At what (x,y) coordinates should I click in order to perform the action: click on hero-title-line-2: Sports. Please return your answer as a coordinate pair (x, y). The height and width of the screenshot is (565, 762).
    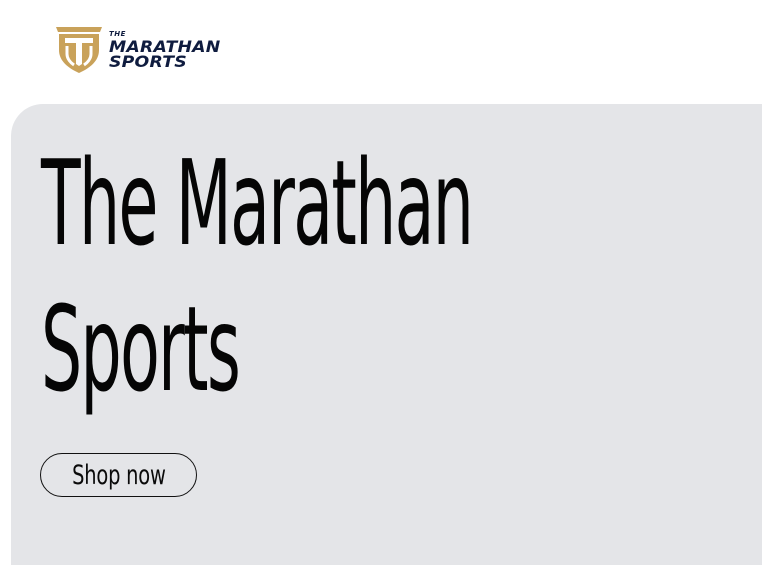
    Looking at the image, I should click on (141, 349).